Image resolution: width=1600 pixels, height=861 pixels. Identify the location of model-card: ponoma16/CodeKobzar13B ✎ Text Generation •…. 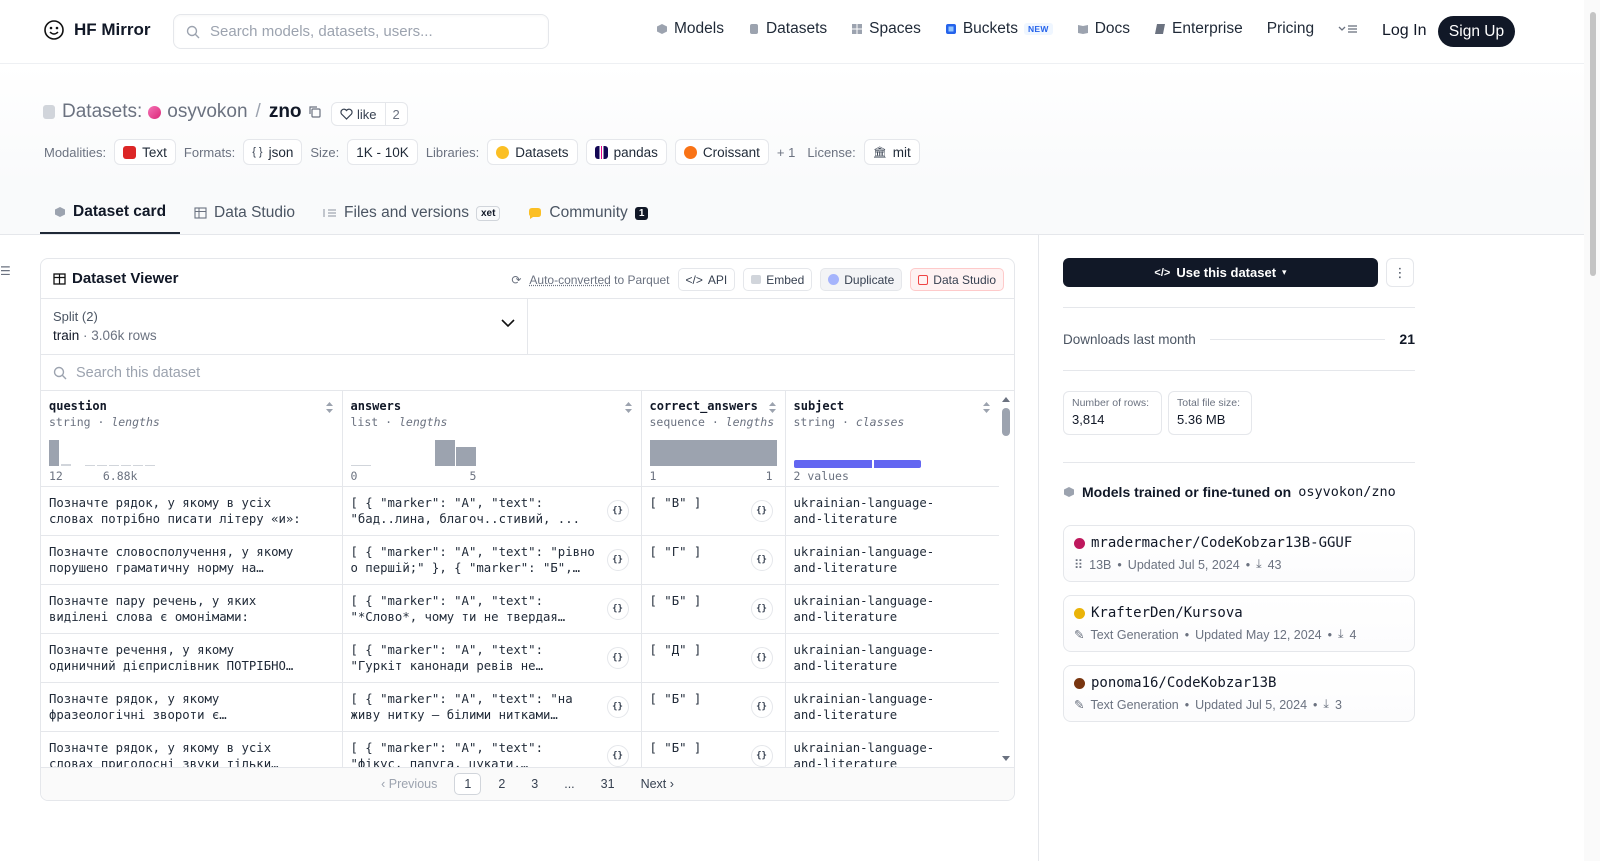
(1239, 693).